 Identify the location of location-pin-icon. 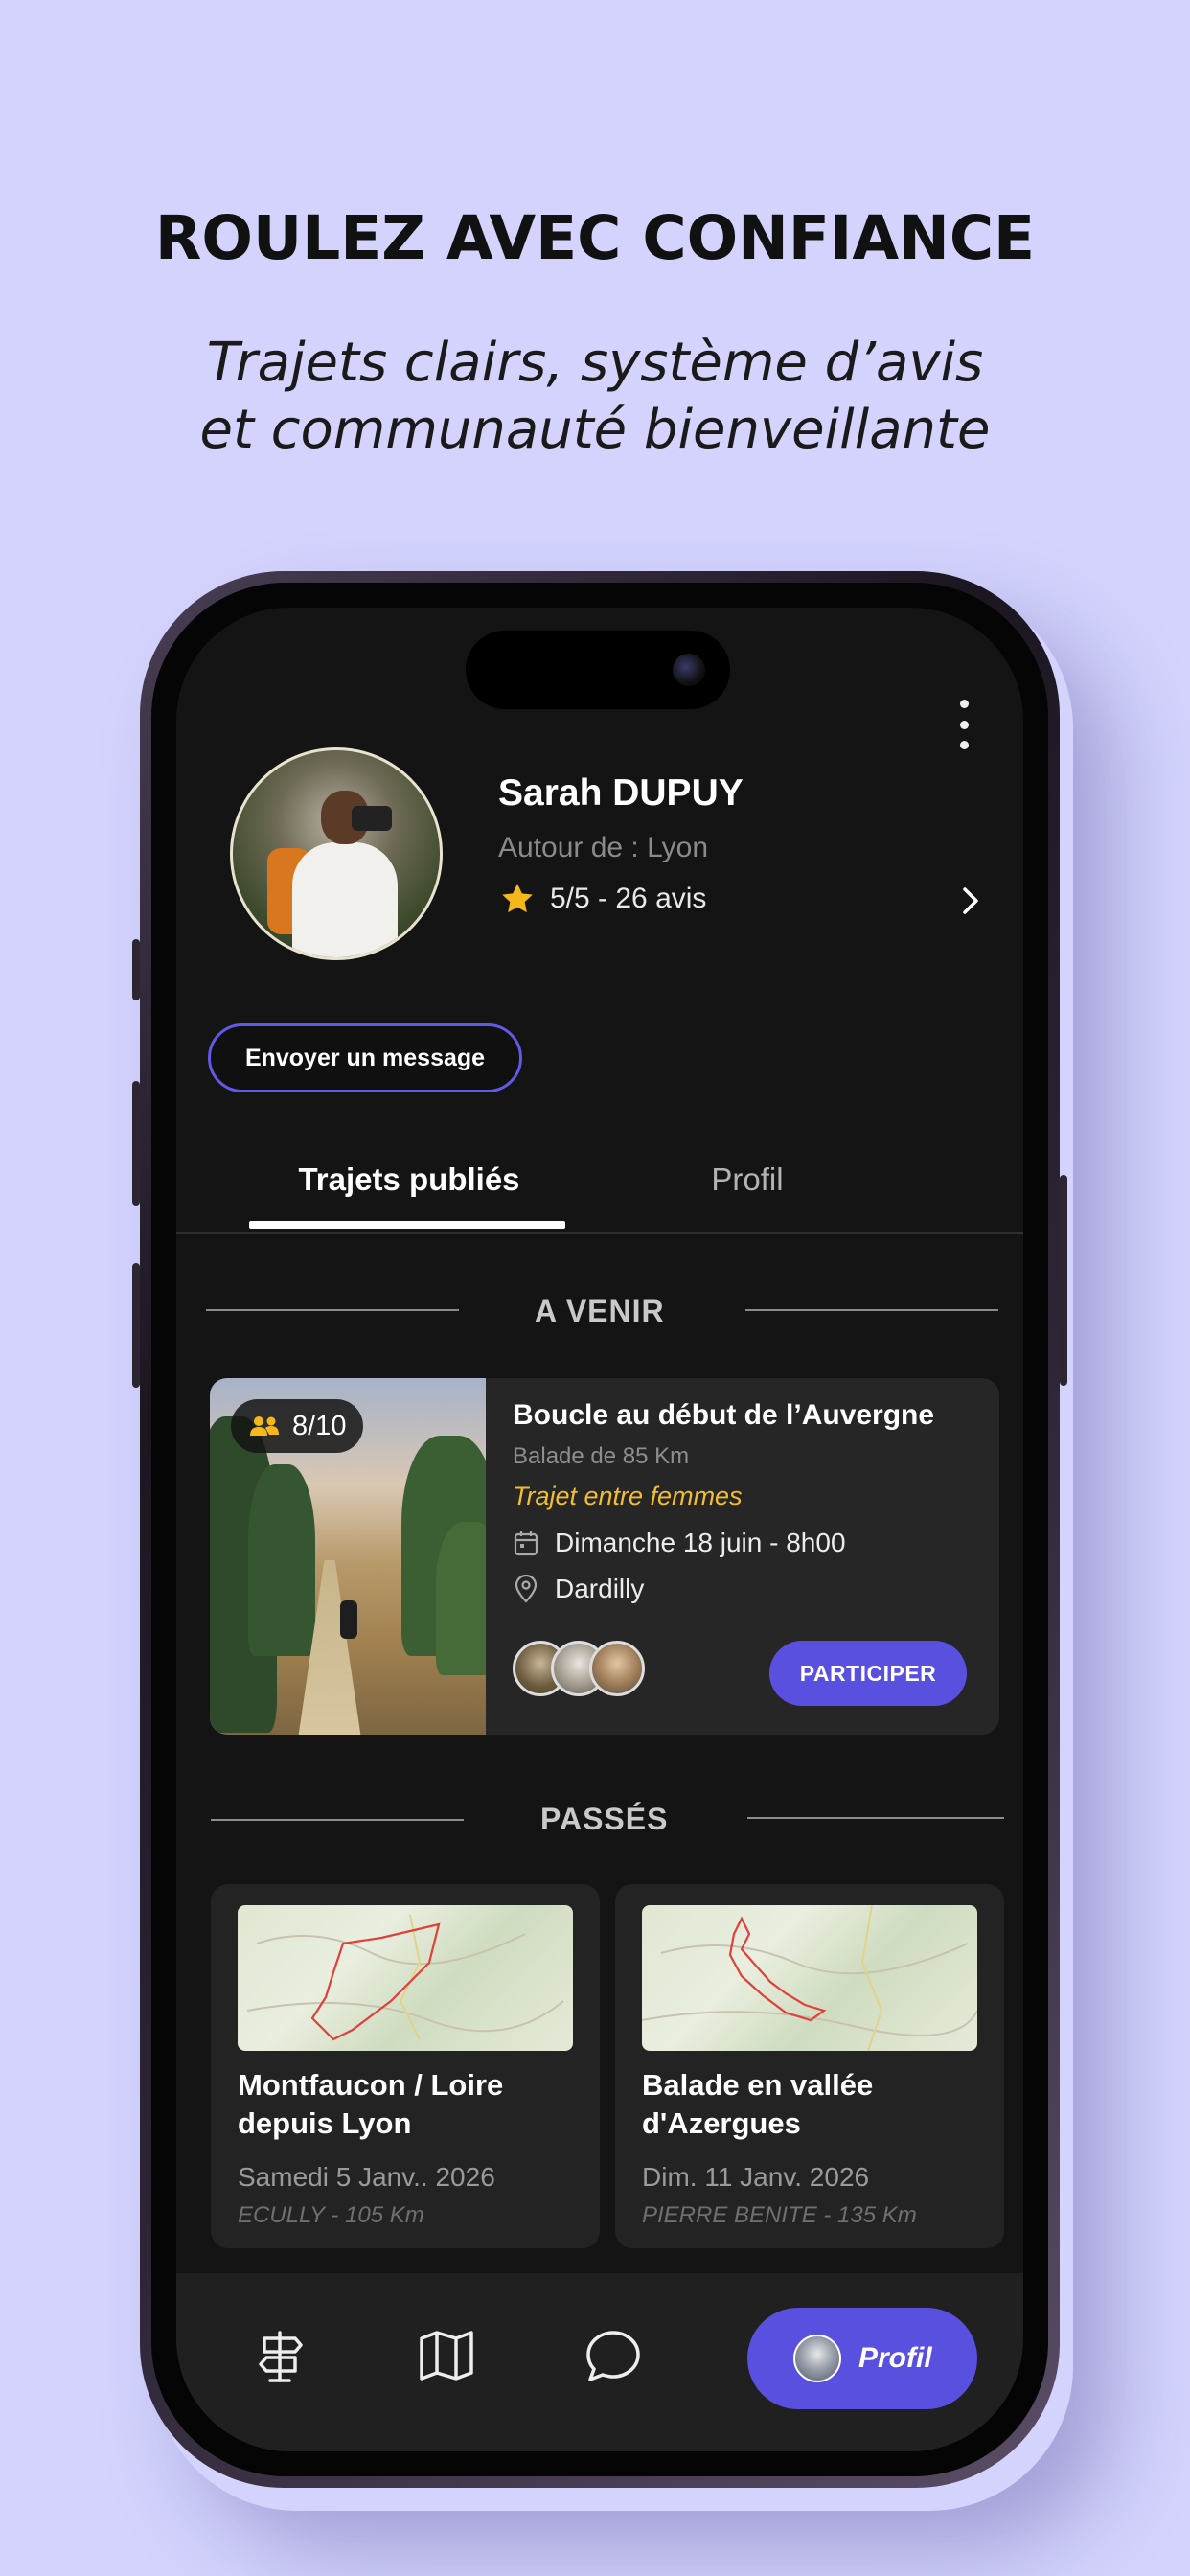
(527, 1589).